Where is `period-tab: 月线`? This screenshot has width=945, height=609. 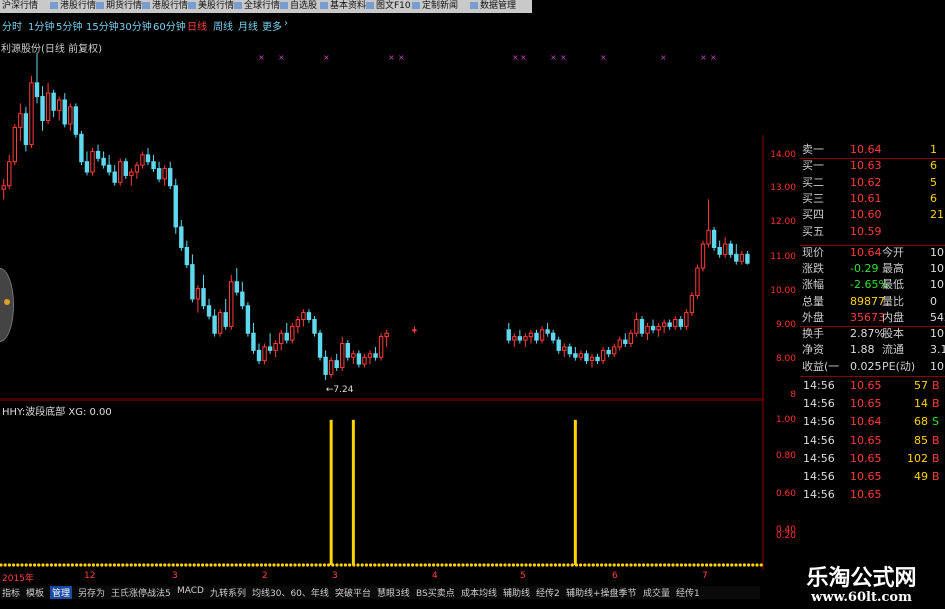 period-tab: 月线 is located at coordinates (248, 25).